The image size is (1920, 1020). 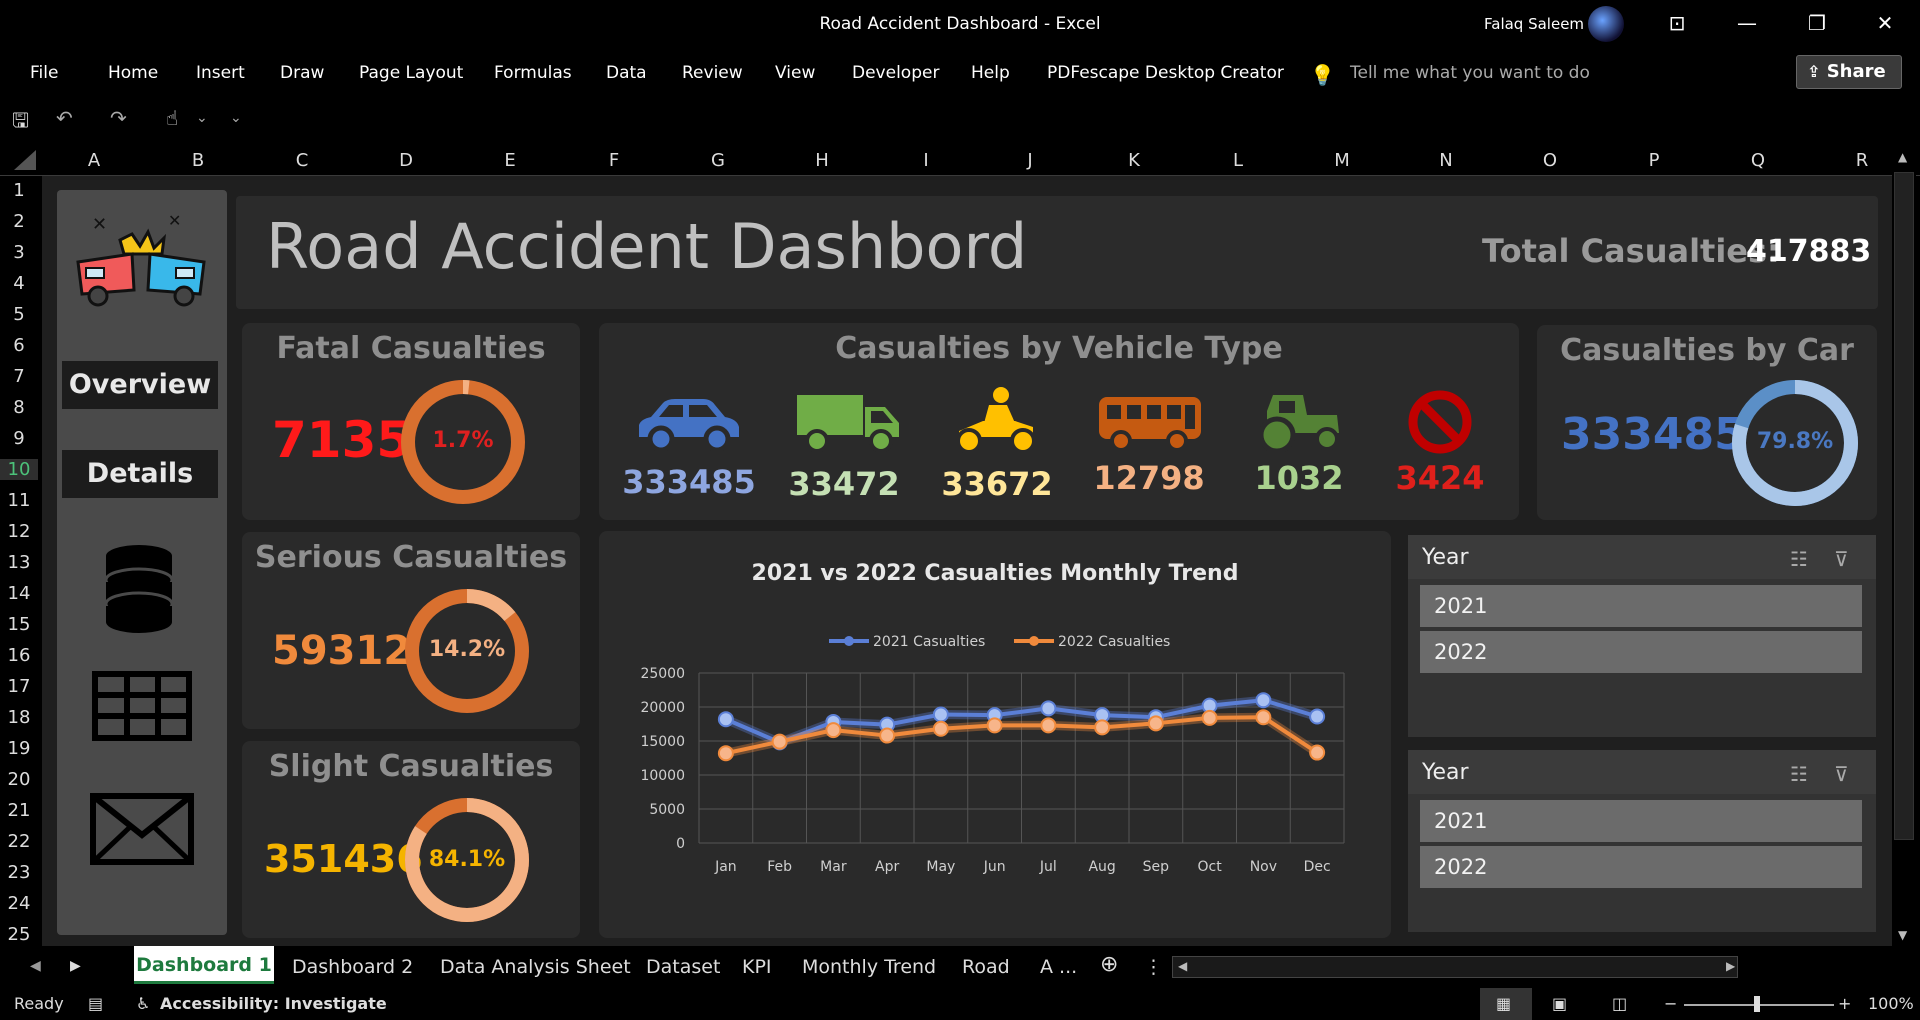 I want to click on overview-button: Overview, so click(x=140, y=385).